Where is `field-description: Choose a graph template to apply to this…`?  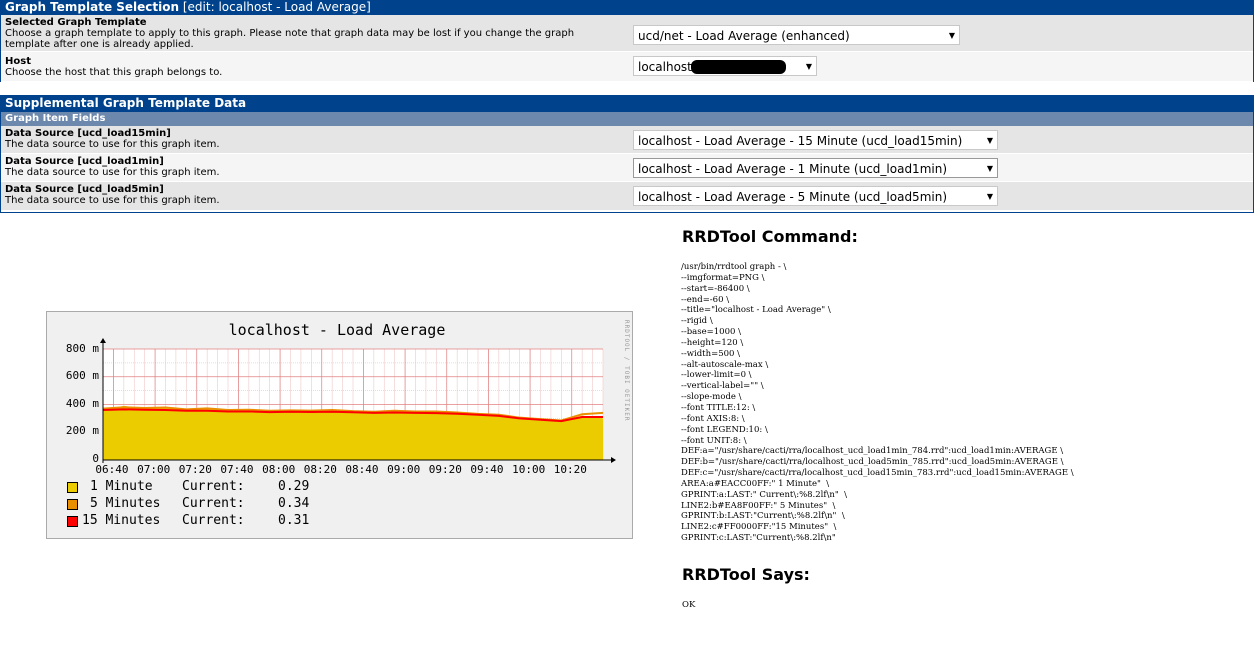 field-description: Choose a graph template to apply to this… is located at coordinates (290, 39).